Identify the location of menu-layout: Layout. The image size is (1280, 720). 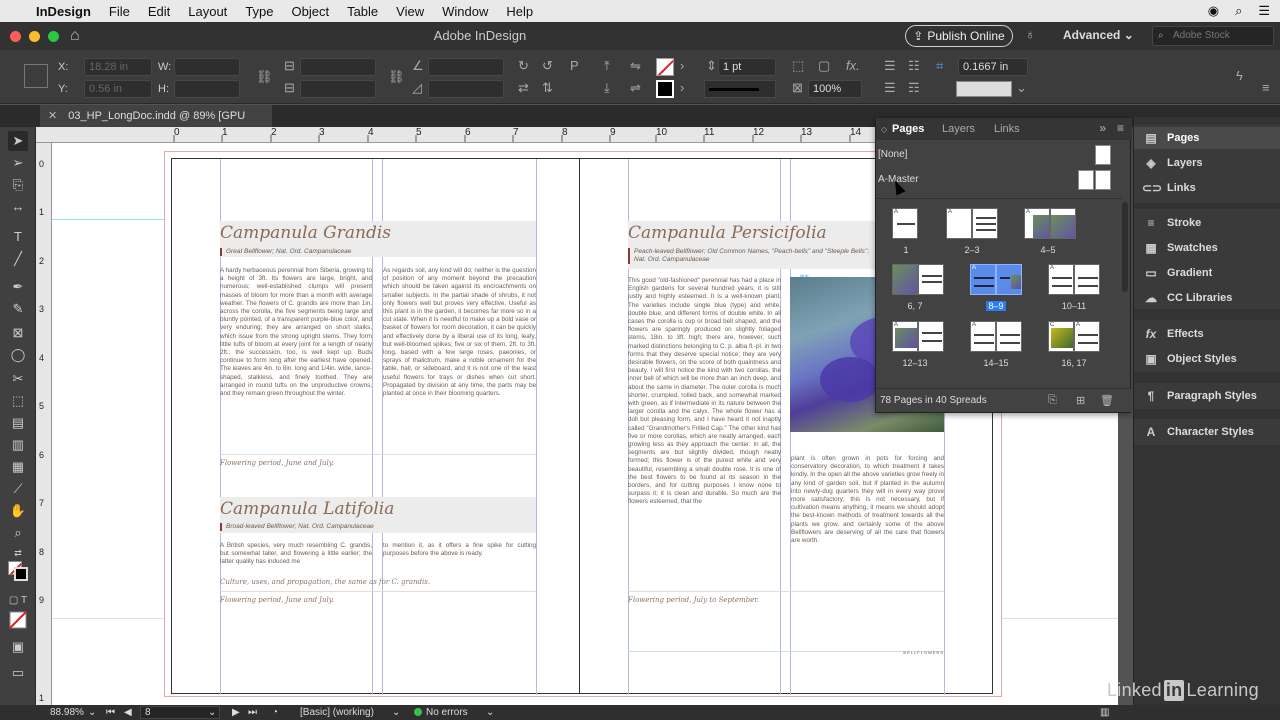
(207, 11).